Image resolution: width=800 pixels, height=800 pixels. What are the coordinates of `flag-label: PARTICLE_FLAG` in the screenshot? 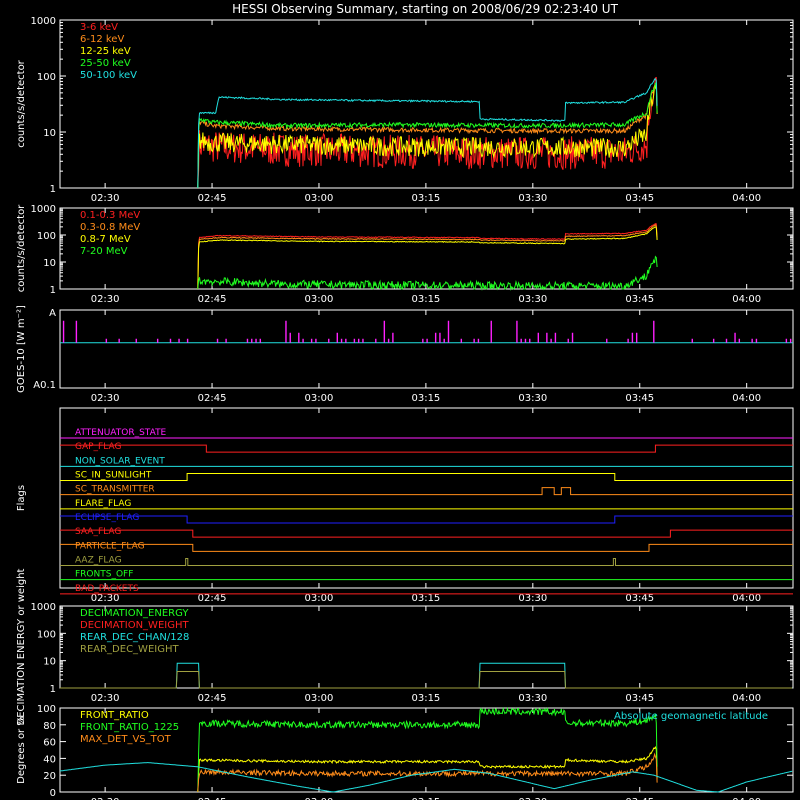 It's located at (110, 546).